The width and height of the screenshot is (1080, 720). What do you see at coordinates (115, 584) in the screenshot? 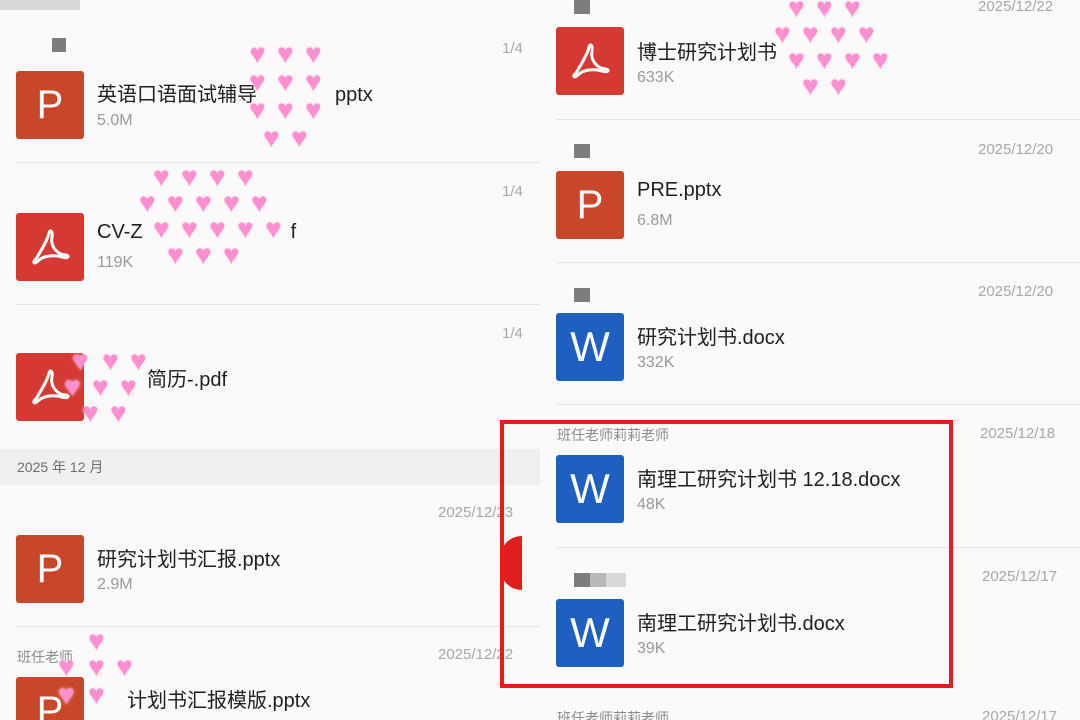
I see `file-size: 2.9M` at bounding box center [115, 584].